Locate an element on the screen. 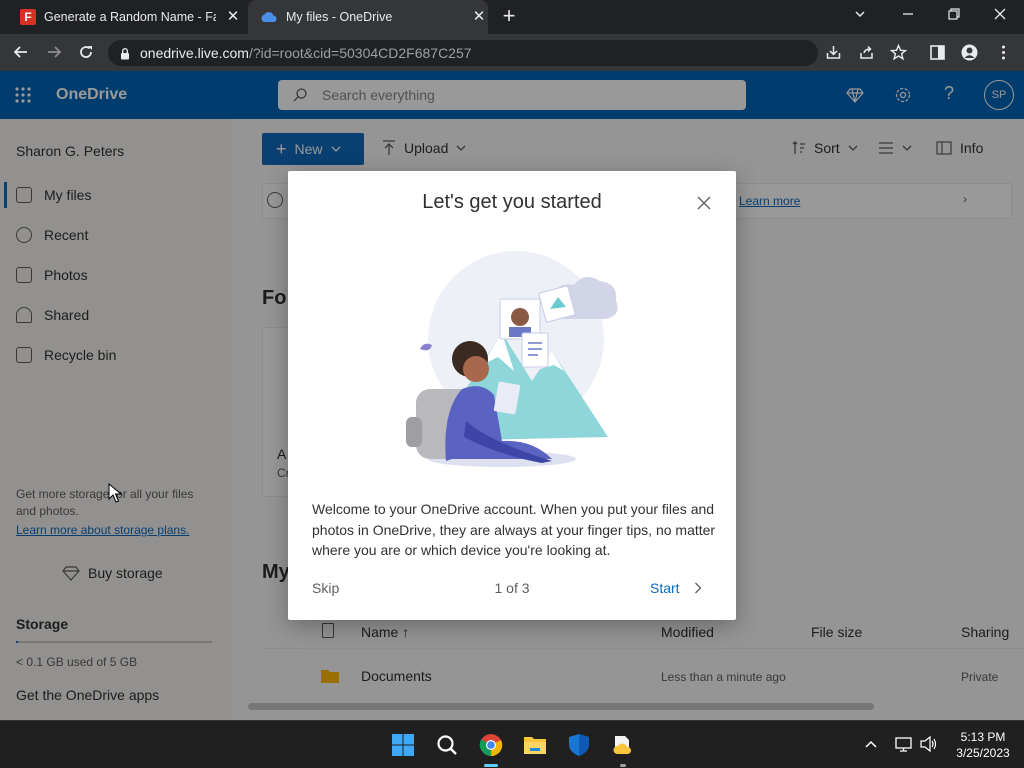 The image size is (1024, 768). running-app-indicator is located at coordinates (623, 765).